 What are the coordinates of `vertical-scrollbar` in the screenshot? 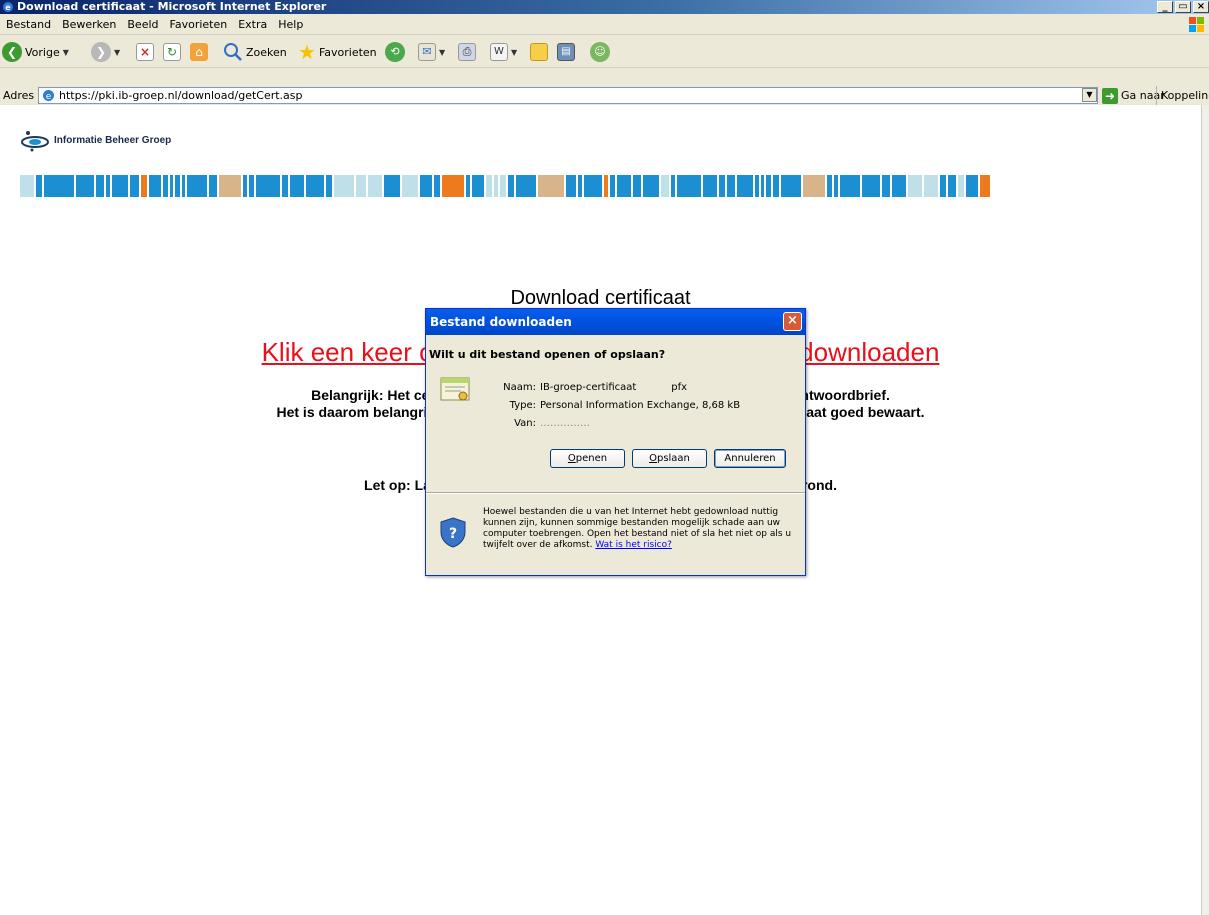 It's located at (1205, 510).